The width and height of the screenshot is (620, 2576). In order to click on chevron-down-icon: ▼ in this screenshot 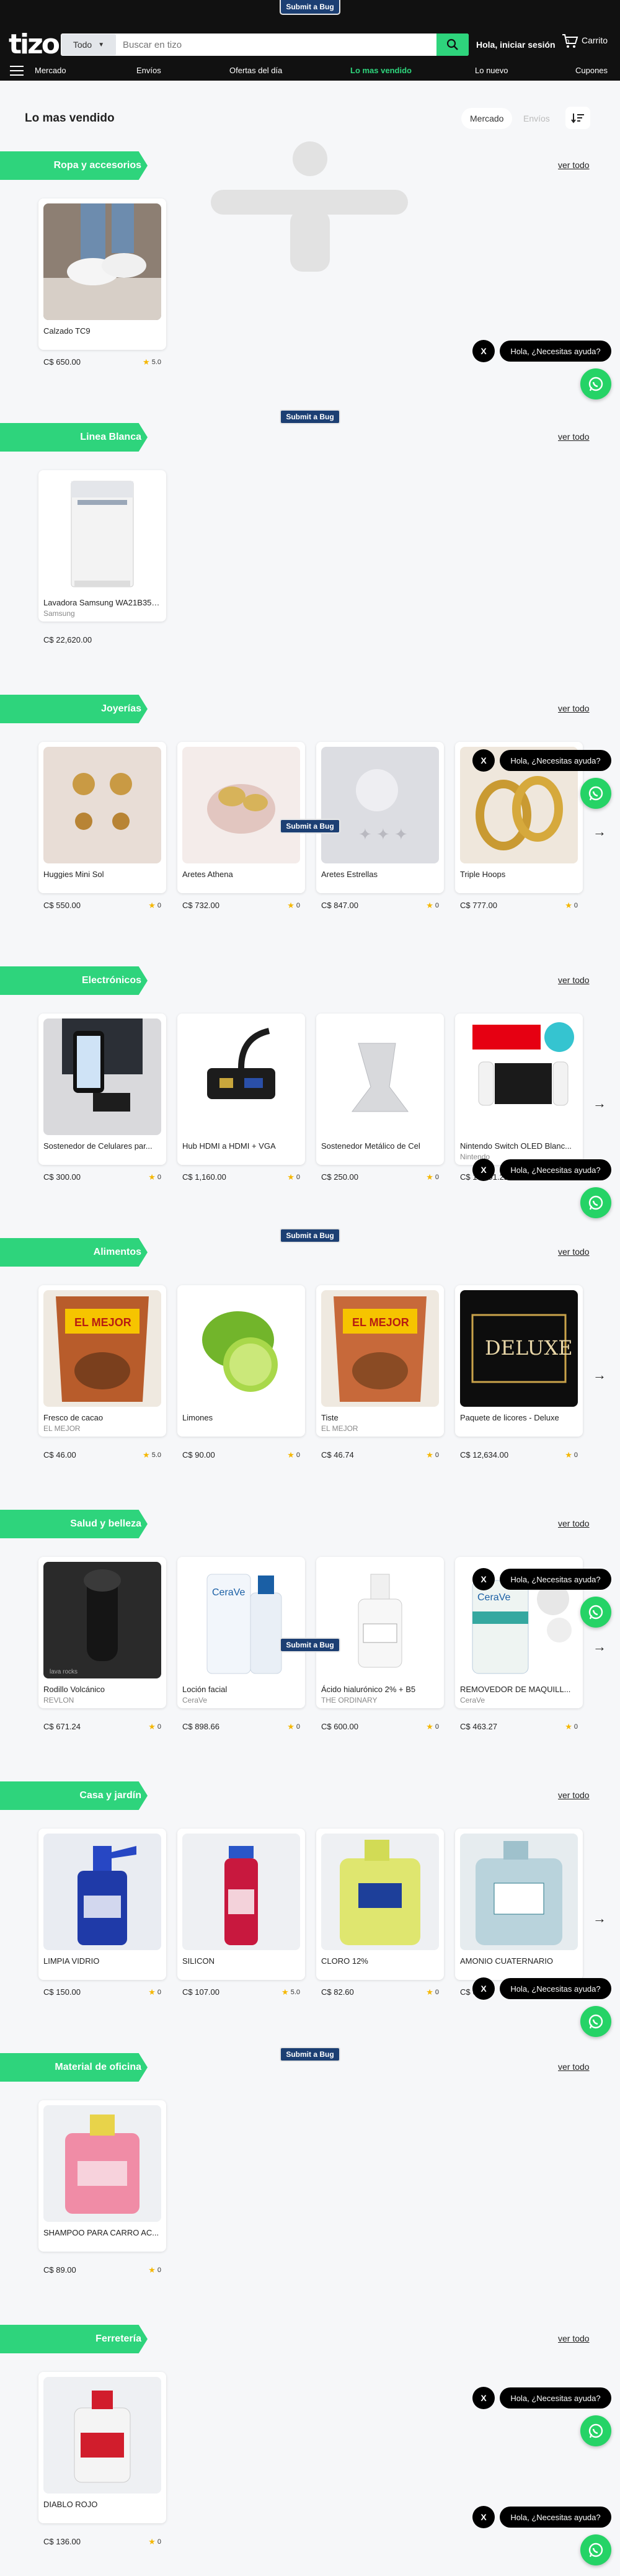, I will do `click(101, 44)`.